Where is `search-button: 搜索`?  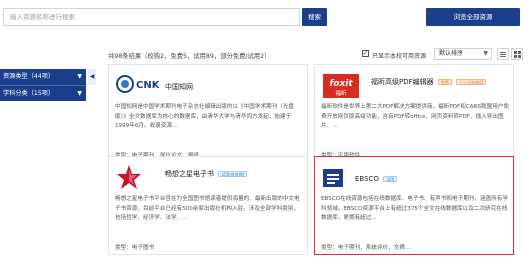
search-button: 搜索 is located at coordinates (314, 17).